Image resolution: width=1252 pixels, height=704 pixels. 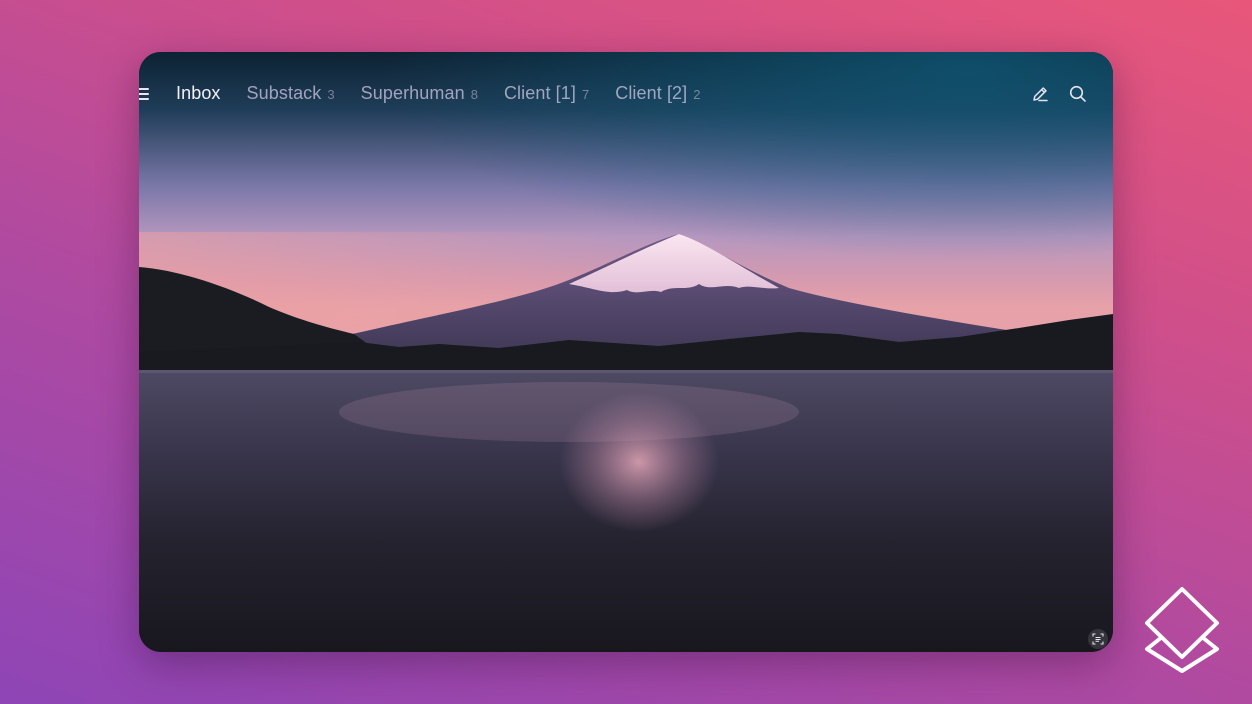 I want to click on screen-text-button, so click(x=1098, y=639).